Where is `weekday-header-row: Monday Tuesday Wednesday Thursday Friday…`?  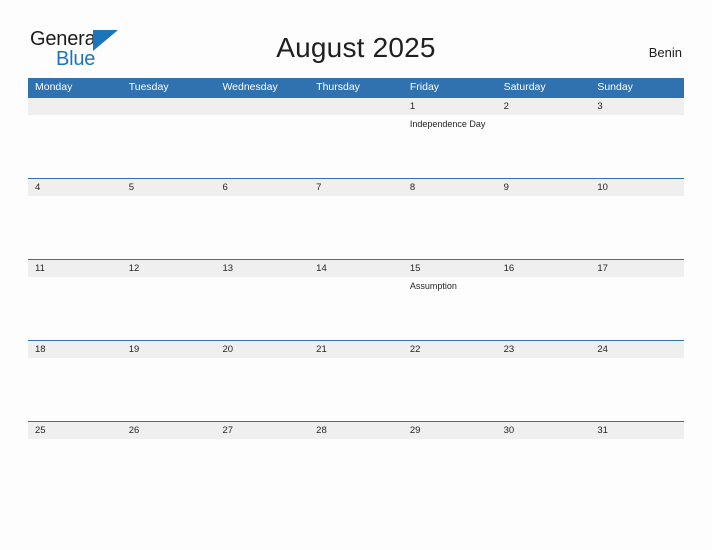 weekday-header-row: Monday Tuesday Wednesday Thursday Friday… is located at coordinates (356, 87).